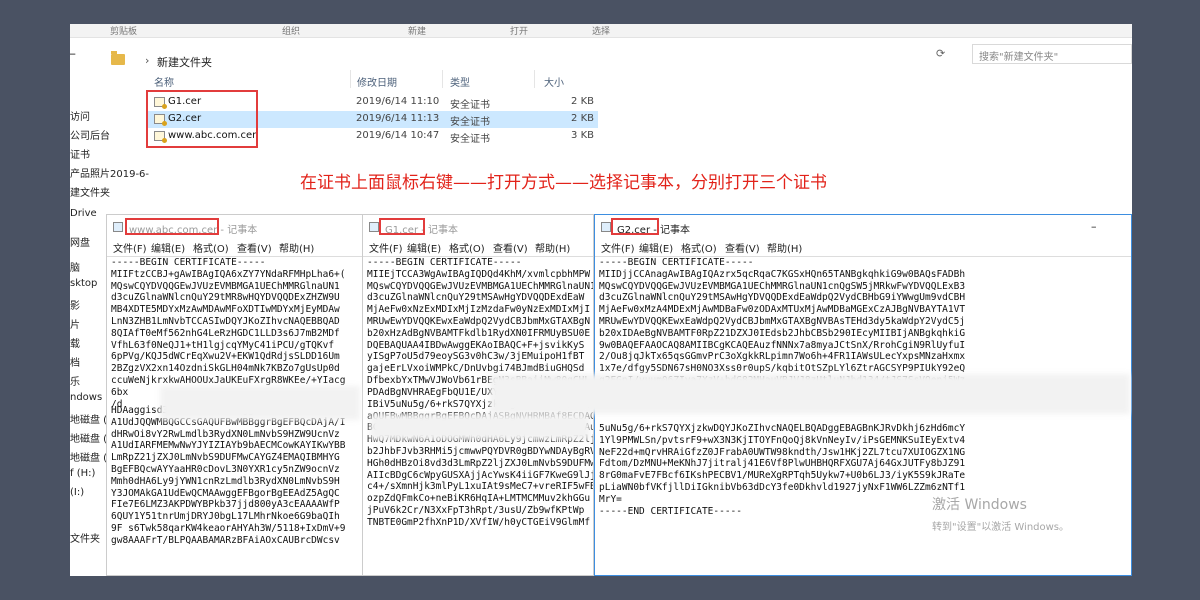 This screenshot has height=600, width=1200. Describe the element at coordinates (1001, 527) in the screenshot. I see `activation-subtitle: 转到"设置"以激活 Windows。` at that location.